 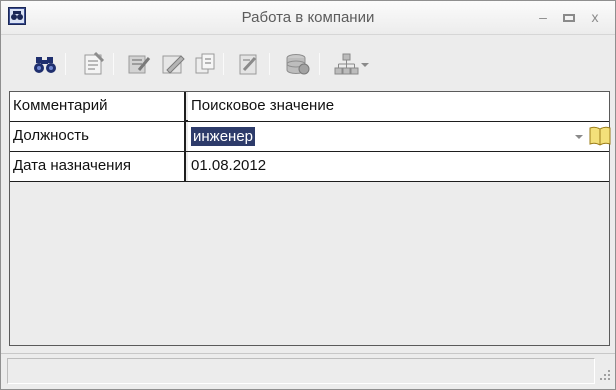 What do you see at coordinates (45, 64) in the screenshot?
I see `binoculars-icon` at bounding box center [45, 64].